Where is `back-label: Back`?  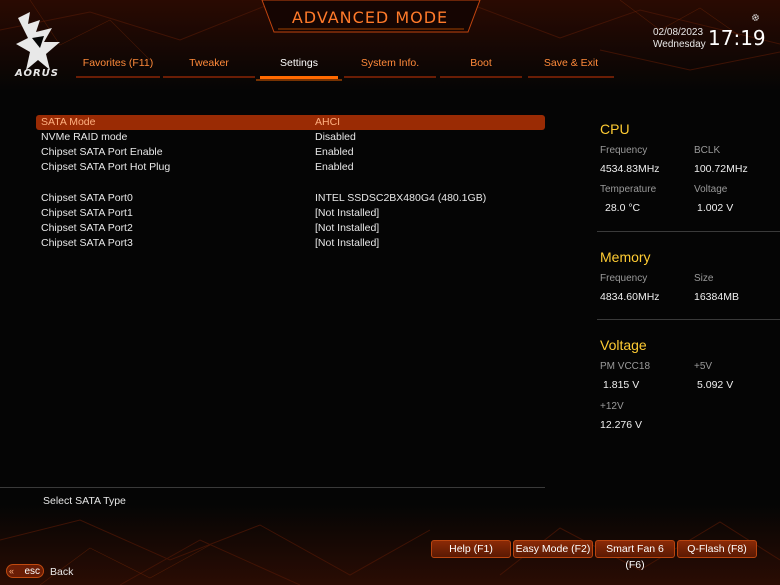
back-label: Back is located at coordinates (62, 572).